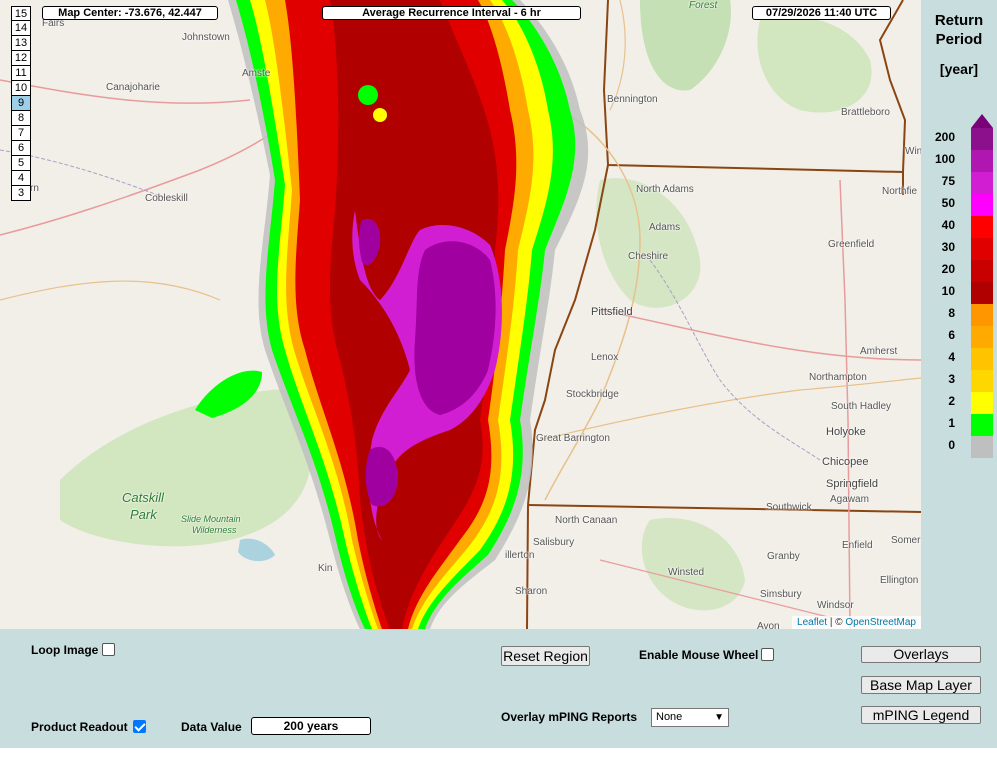 Image resolution: width=997 pixels, height=757 pixels. What do you see at coordinates (921, 654) in the screenshot?
I see `overlays-button: Overlays` at bounding box center [921, 654].